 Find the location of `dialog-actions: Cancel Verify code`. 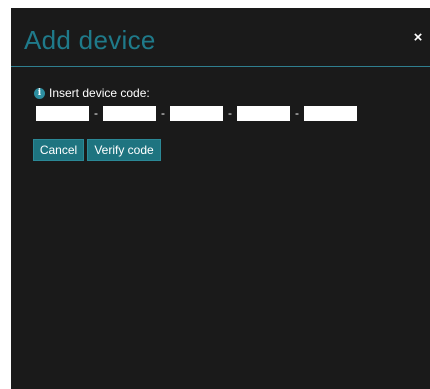

dialog-actions: Cancel Verify code is located at coordinates (98, 150).